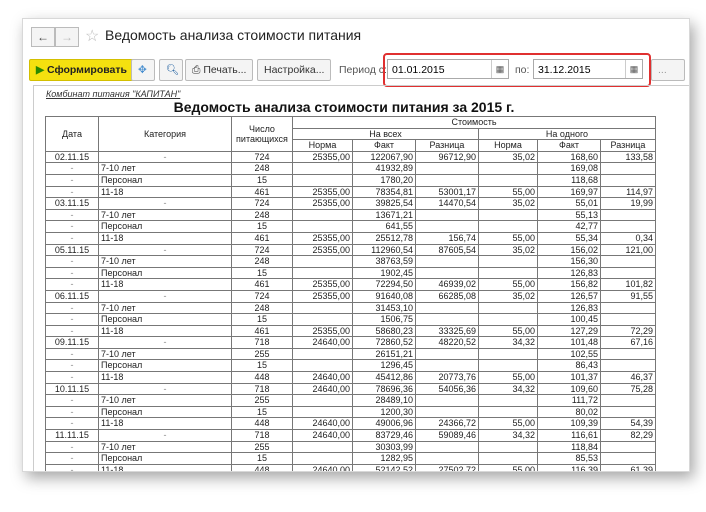  What do you see at coordinates (628, 331) in the screenshot?
I see `cell-one-diff: 72,29` at bounding box center [628, 331].